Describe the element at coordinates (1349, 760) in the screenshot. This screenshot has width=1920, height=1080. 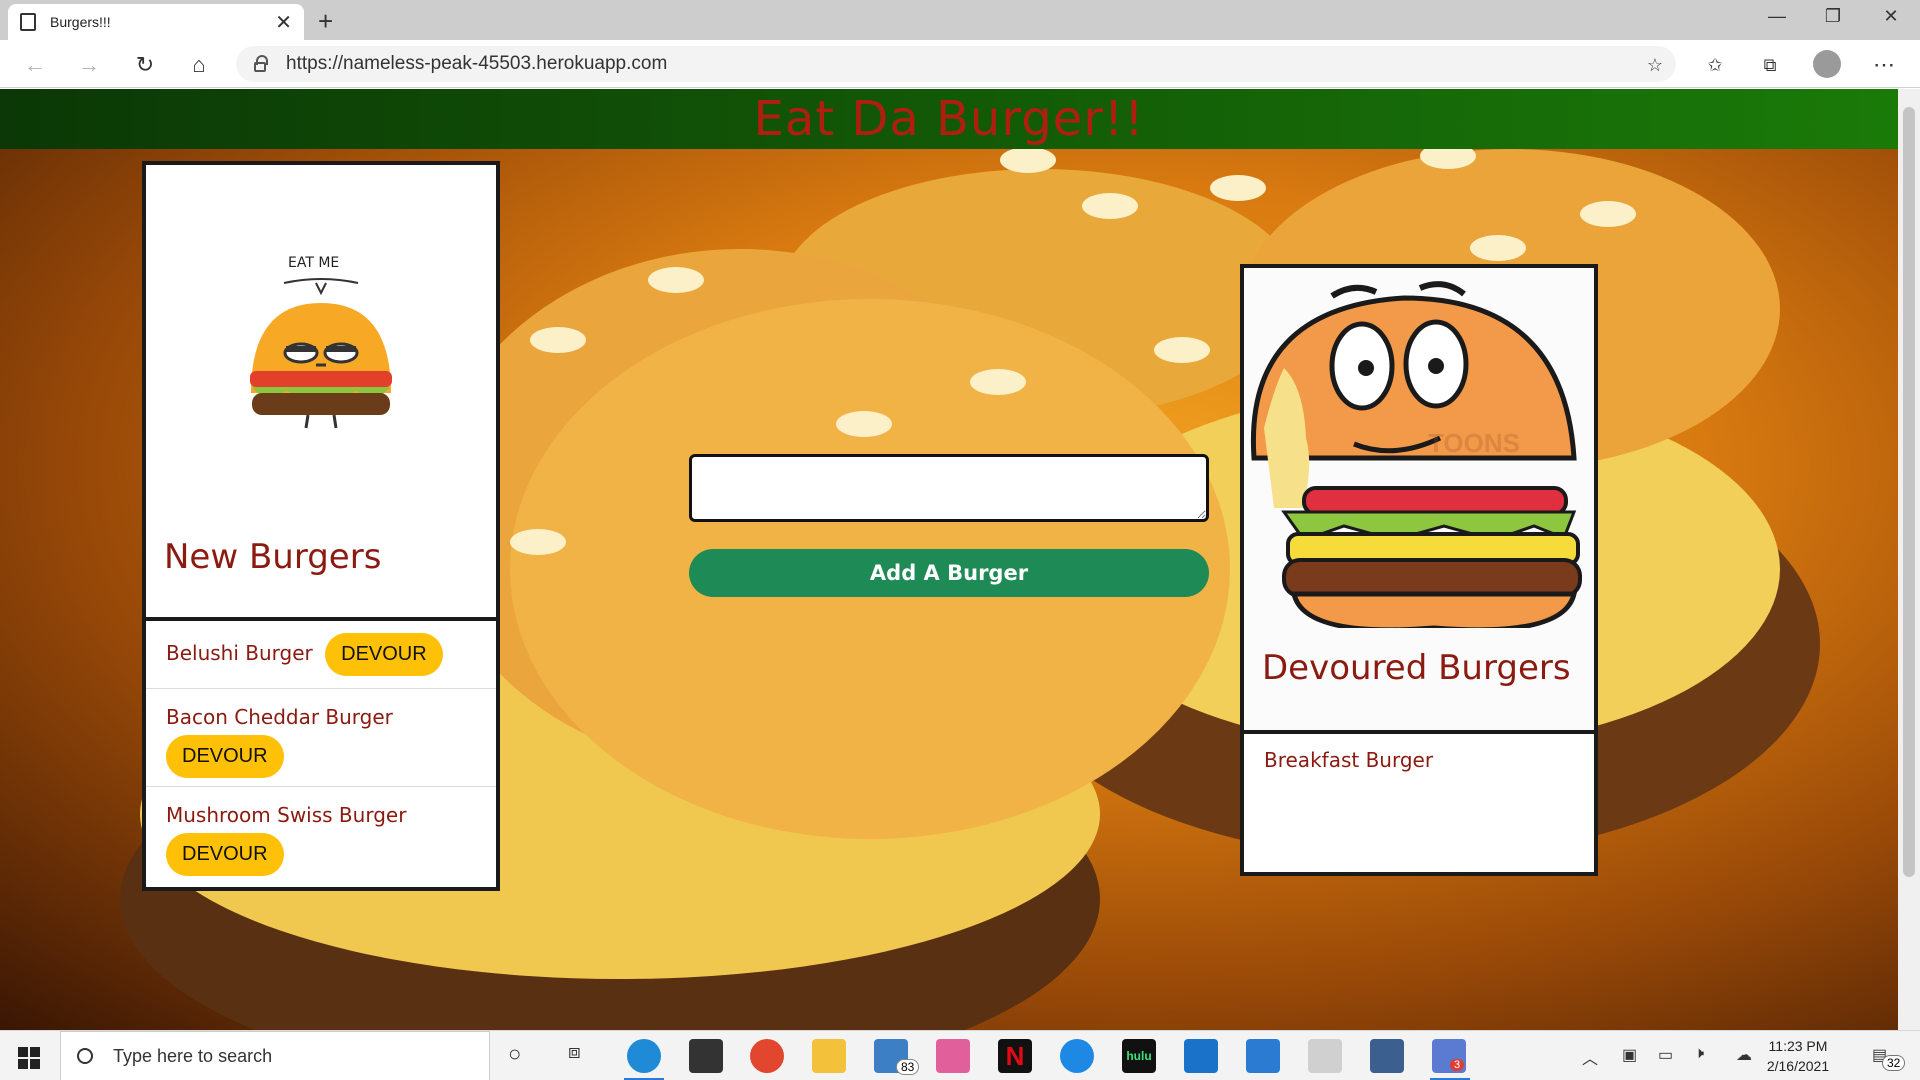
I see `burger-name: Breakfast Burger` at that location.